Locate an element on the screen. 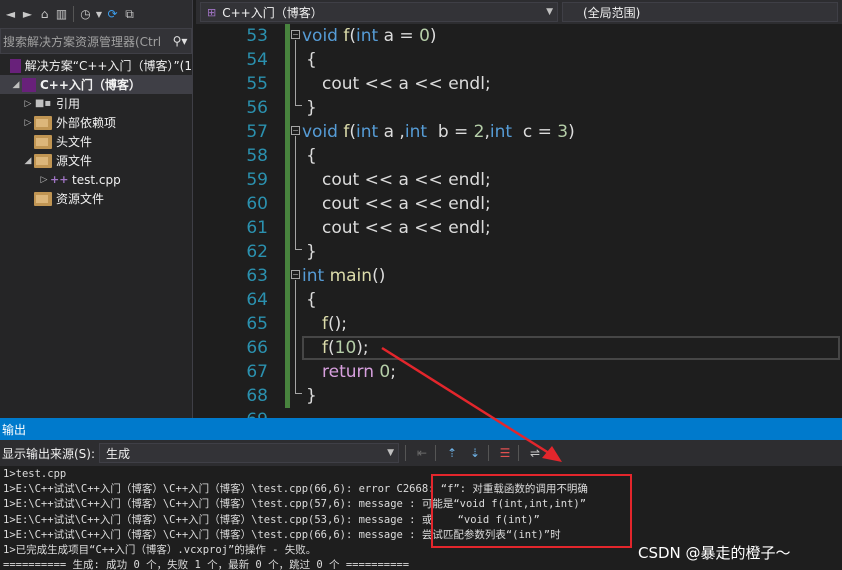  code-token: 0 is located at coordinates (424, 36).